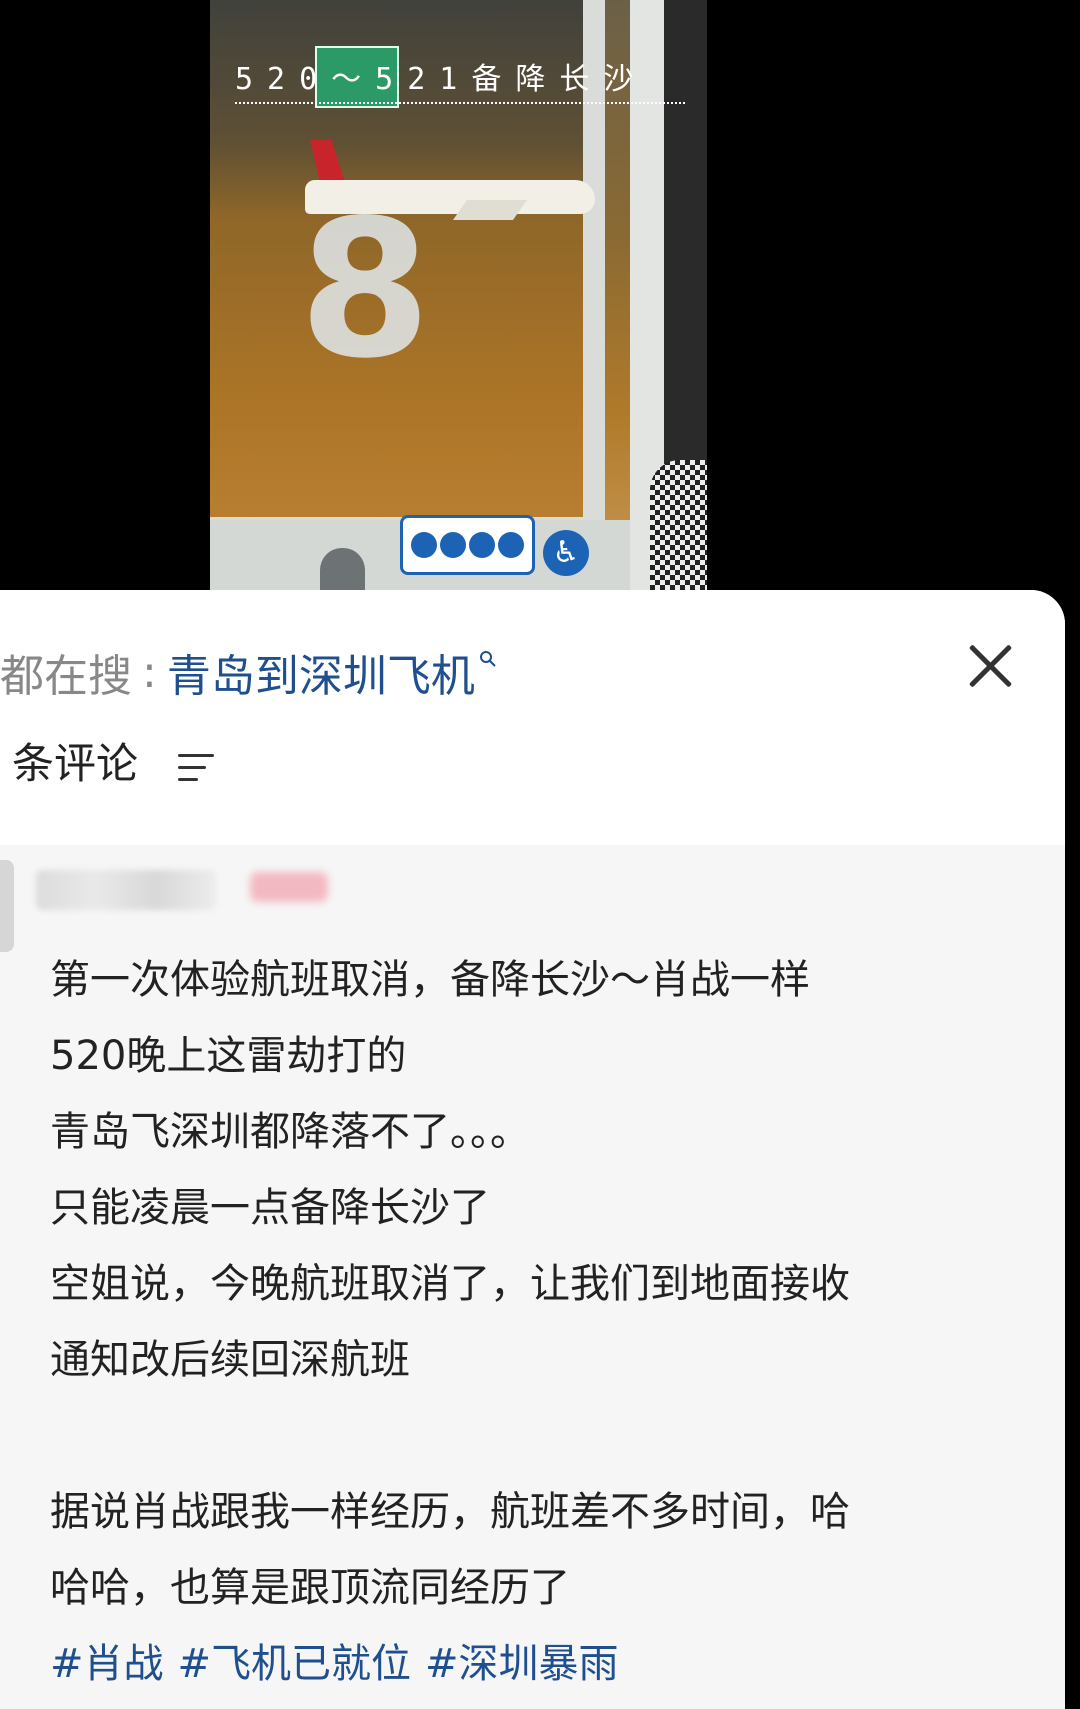 The image size is (1080, 1709). Describe the element at coordinates (990, 666) in the screenshot. I see `close-icon` at that location.